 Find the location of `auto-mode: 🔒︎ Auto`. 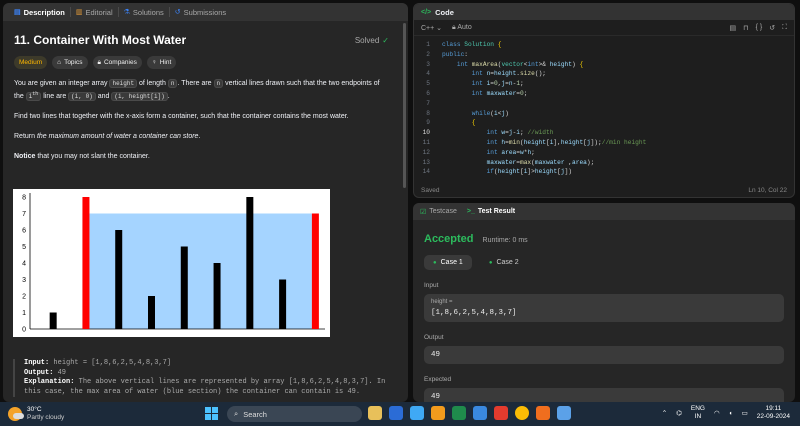

auto-mode: 🔒︎ Auto is located at coordinates (462, 28).